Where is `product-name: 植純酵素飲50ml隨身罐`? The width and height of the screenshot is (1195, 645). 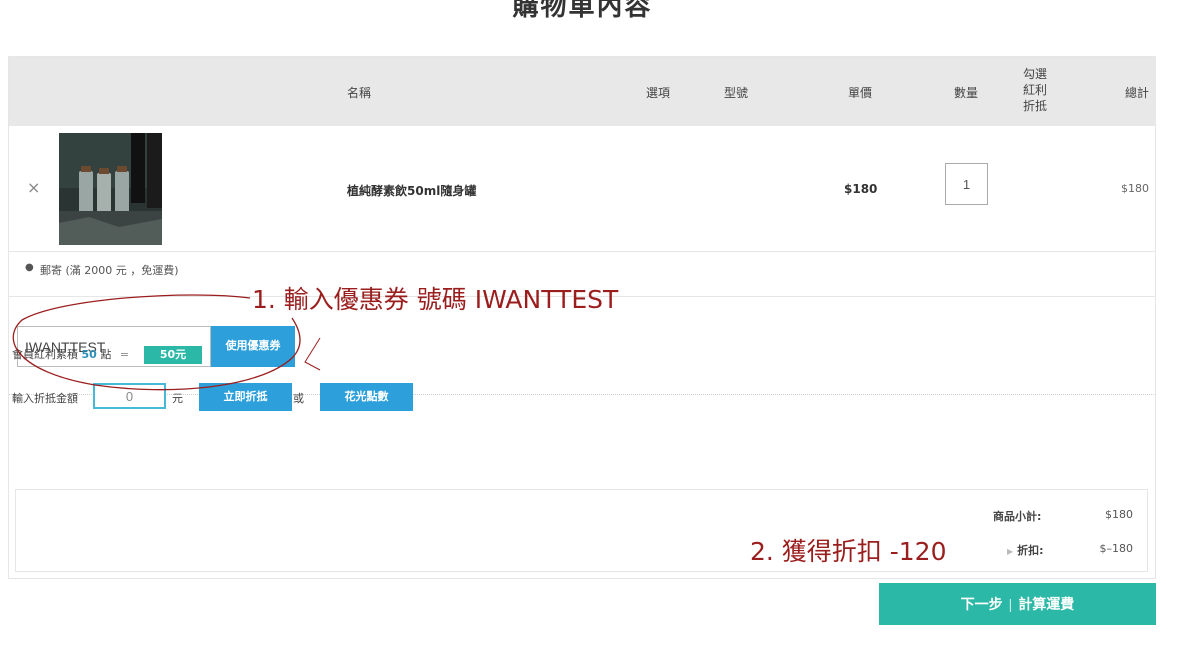
product-name: 植純酵素飲50ml隨身罐 is located at coordinates (411, 190).